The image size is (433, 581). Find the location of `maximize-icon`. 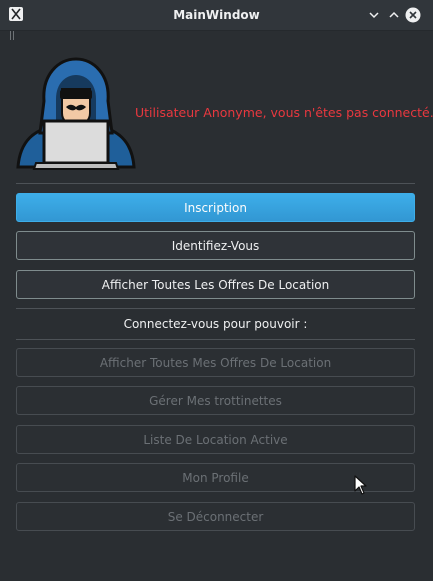

maximize-icon is located at coordinates (394, 15).